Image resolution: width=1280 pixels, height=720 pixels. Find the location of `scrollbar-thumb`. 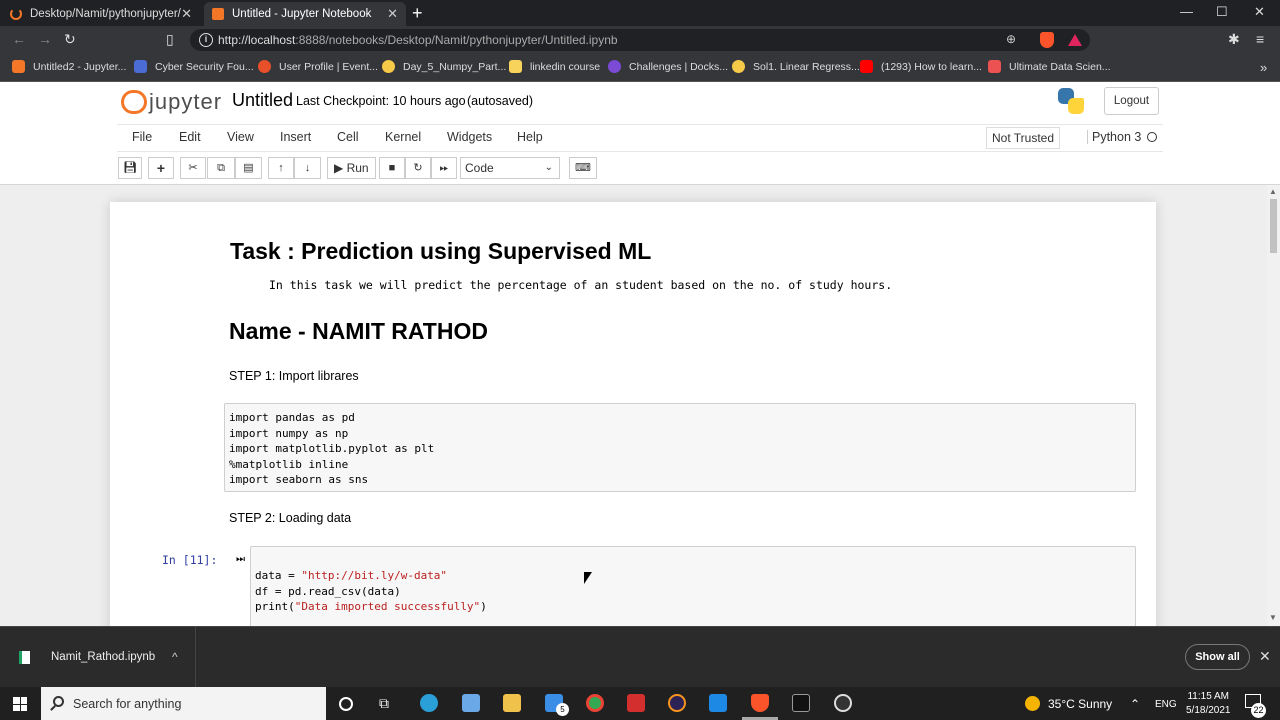

scrollbar-thumb is located at coordinates (1273, 226).